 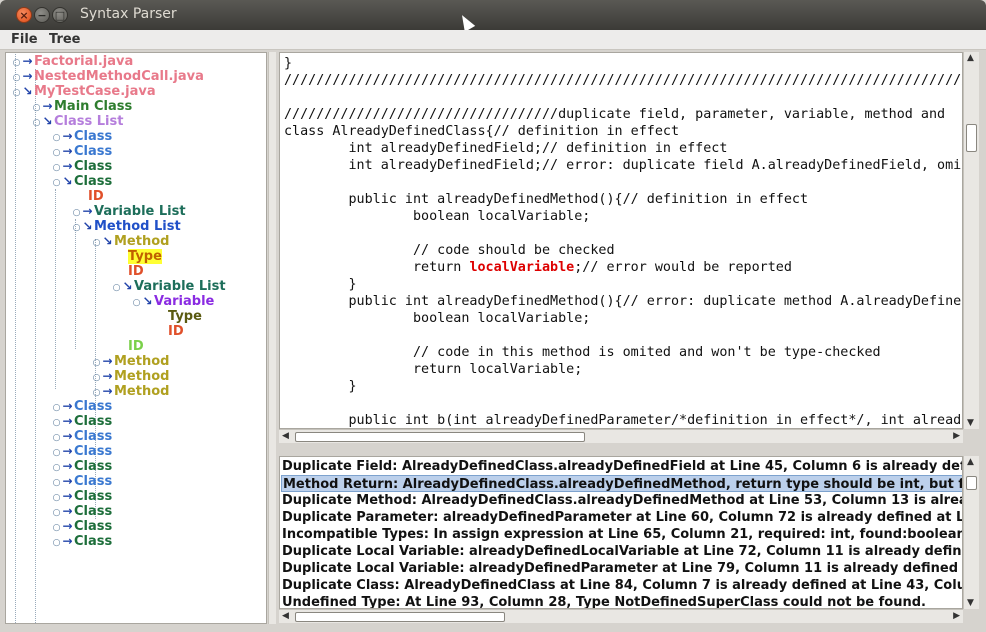 I want to click on tree-node-label: Type, so click(x=185, y=316).